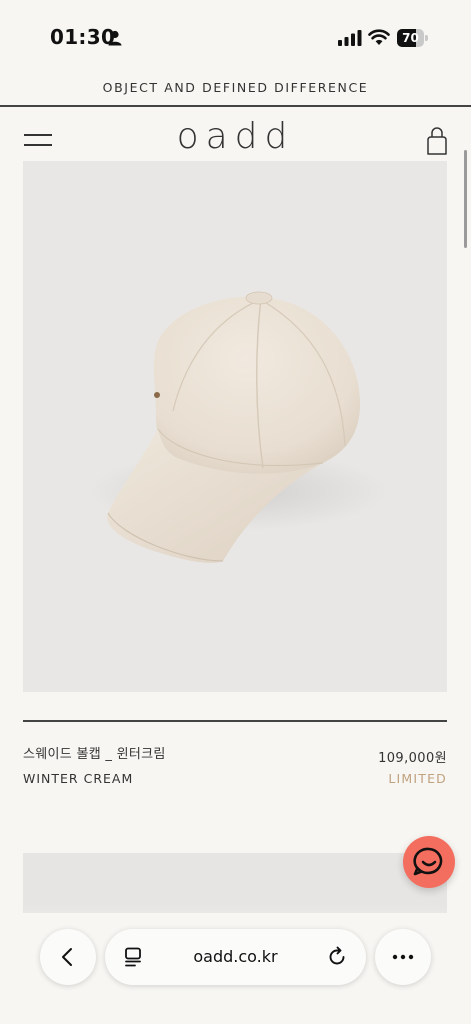  I want to click on back-button, so click(68, 957).